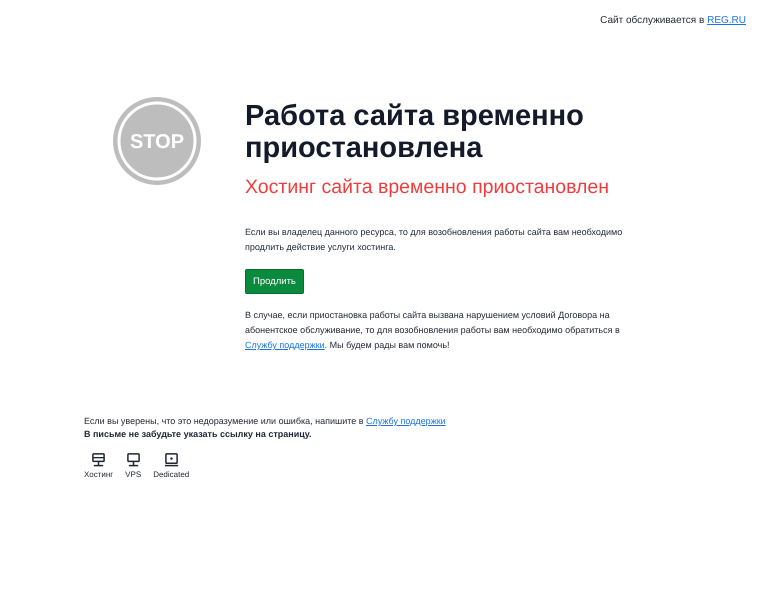 The width and height of the screenshot is (760, 600). I want to click on service-link: VPS, so click(133, 466).